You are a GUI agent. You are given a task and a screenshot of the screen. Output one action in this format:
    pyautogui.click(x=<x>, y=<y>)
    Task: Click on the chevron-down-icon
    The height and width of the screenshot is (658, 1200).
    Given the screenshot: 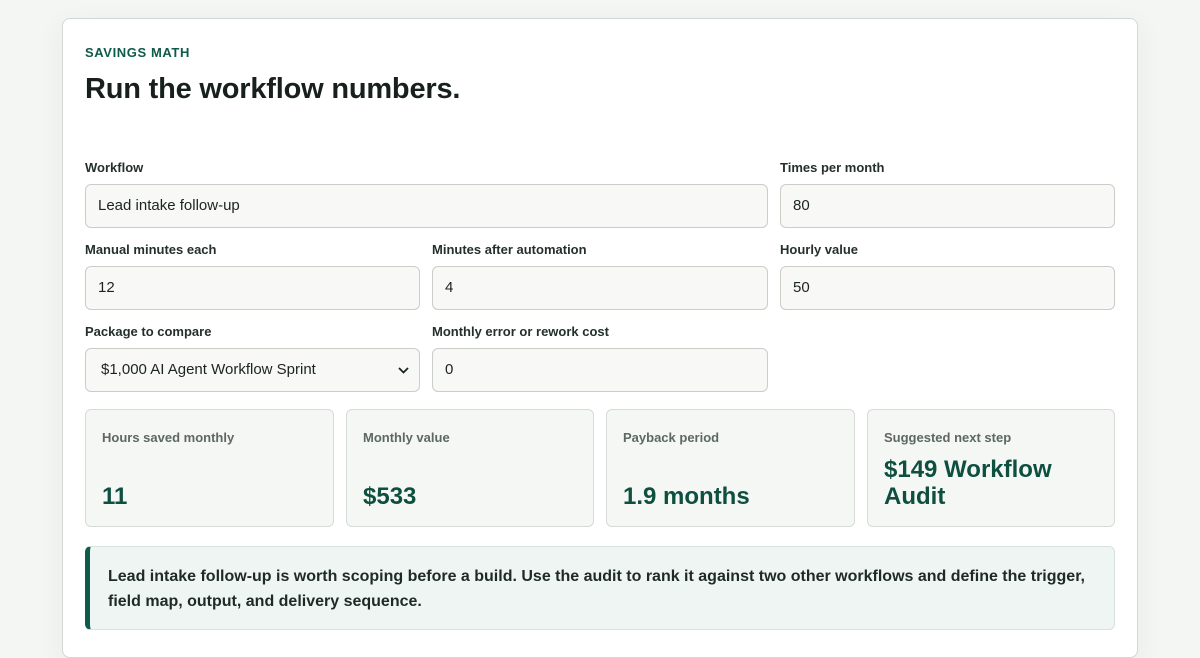 What is the action you would take?
    pyautogui.click(x=403, y=370)
    